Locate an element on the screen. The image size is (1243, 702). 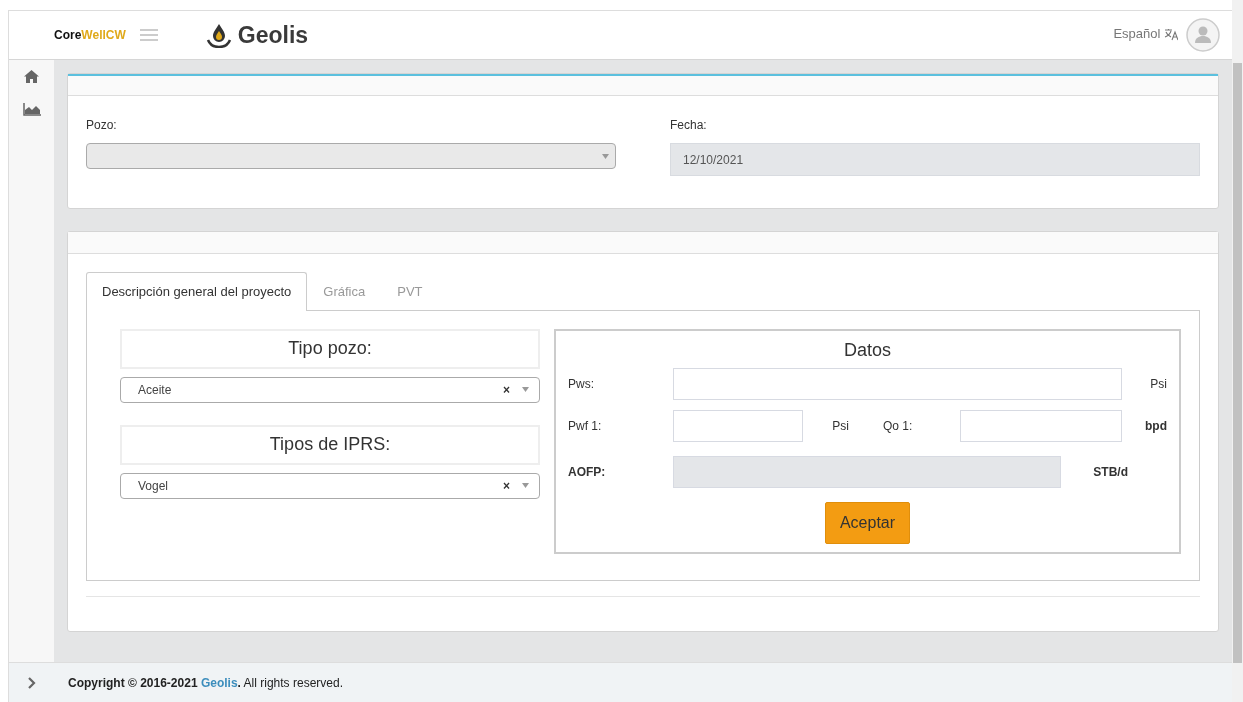
drop-logo-icon is located at coordinates (218, 35).